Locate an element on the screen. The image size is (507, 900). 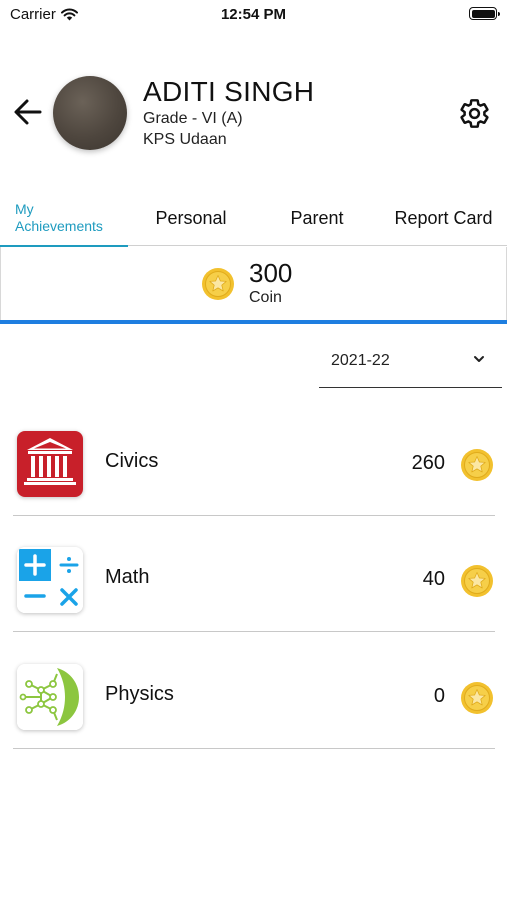
tab-label-line2: Achievements is located at coordinates (59, 226).